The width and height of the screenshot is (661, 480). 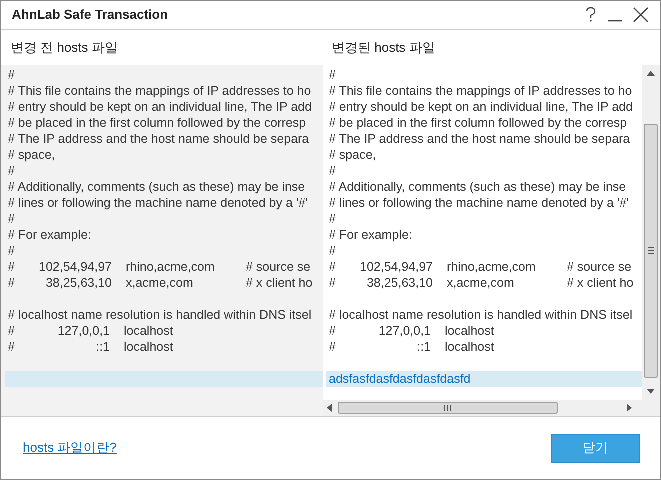 What do you see at coordinates (384, 47) in the screenshot?
I see `pane-heading: 변경된 hosts 파일` at bounding box center [384, 47].